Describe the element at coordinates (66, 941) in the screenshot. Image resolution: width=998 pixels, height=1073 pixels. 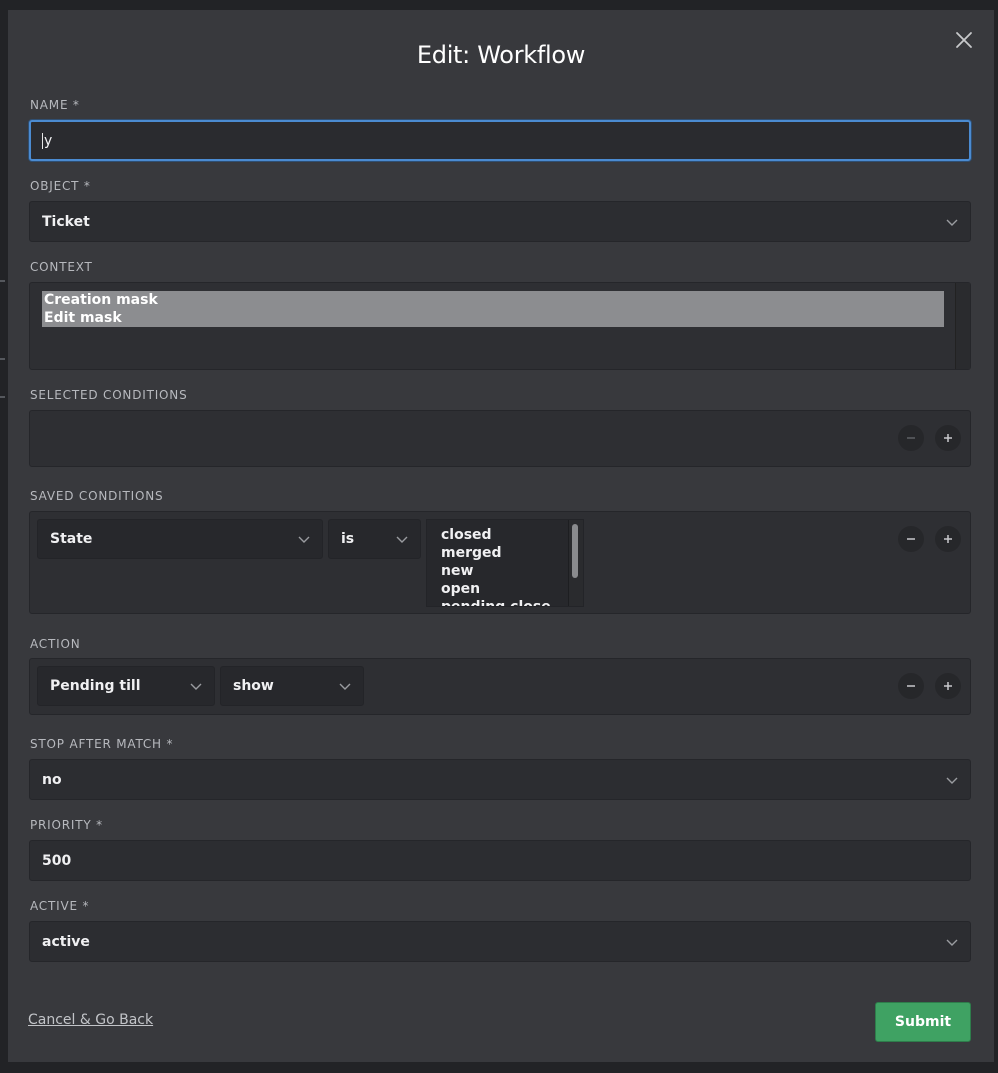
I see `active-select-value: active` at that location.